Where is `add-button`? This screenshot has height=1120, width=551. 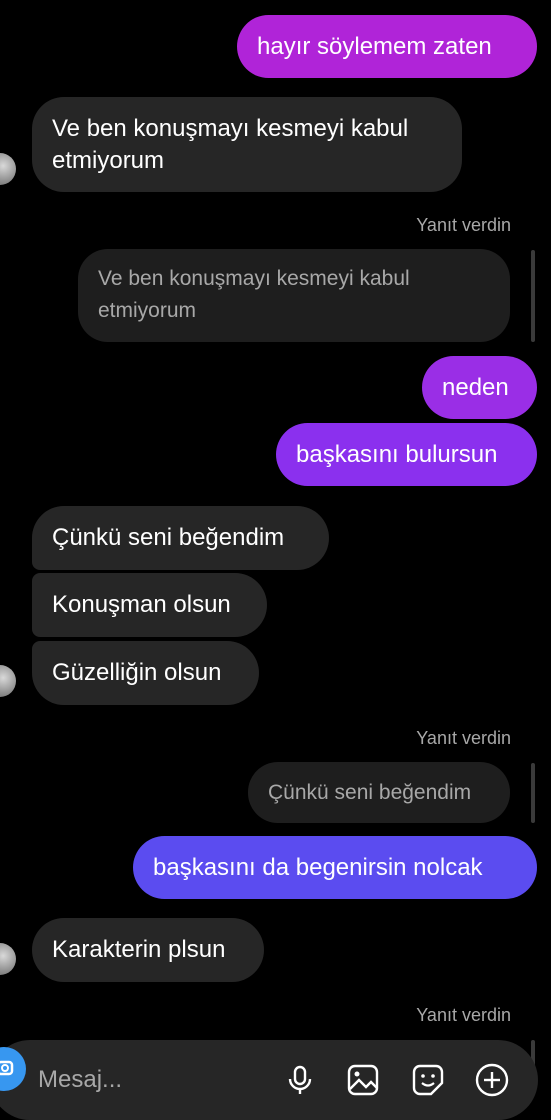
add-button is located at coordinates (492, 1080).